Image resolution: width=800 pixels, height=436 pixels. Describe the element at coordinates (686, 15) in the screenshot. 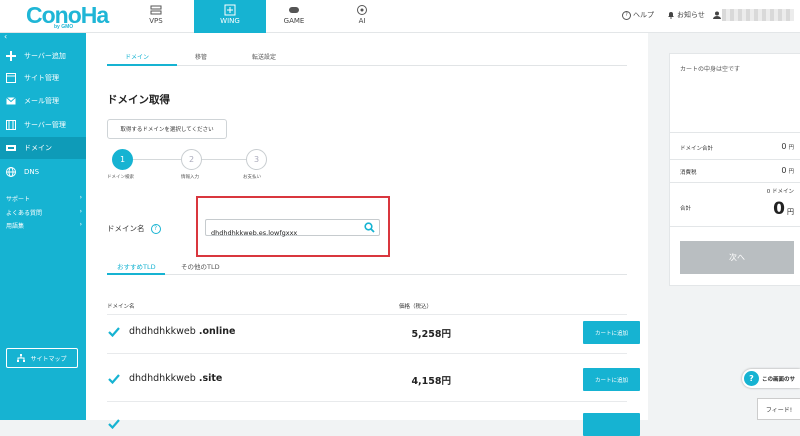

I see `notice-link: お知らせ` at that location.